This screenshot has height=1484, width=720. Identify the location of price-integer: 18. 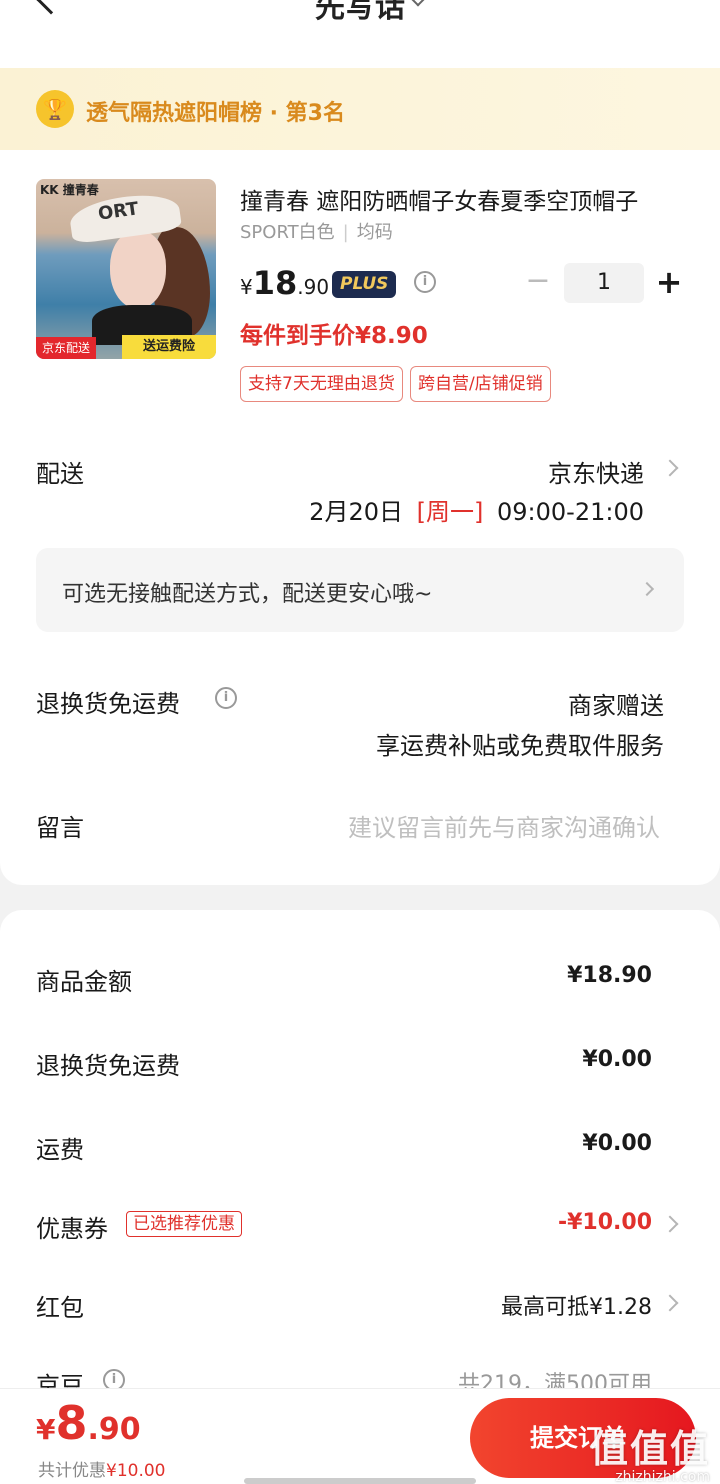
(275, 283).